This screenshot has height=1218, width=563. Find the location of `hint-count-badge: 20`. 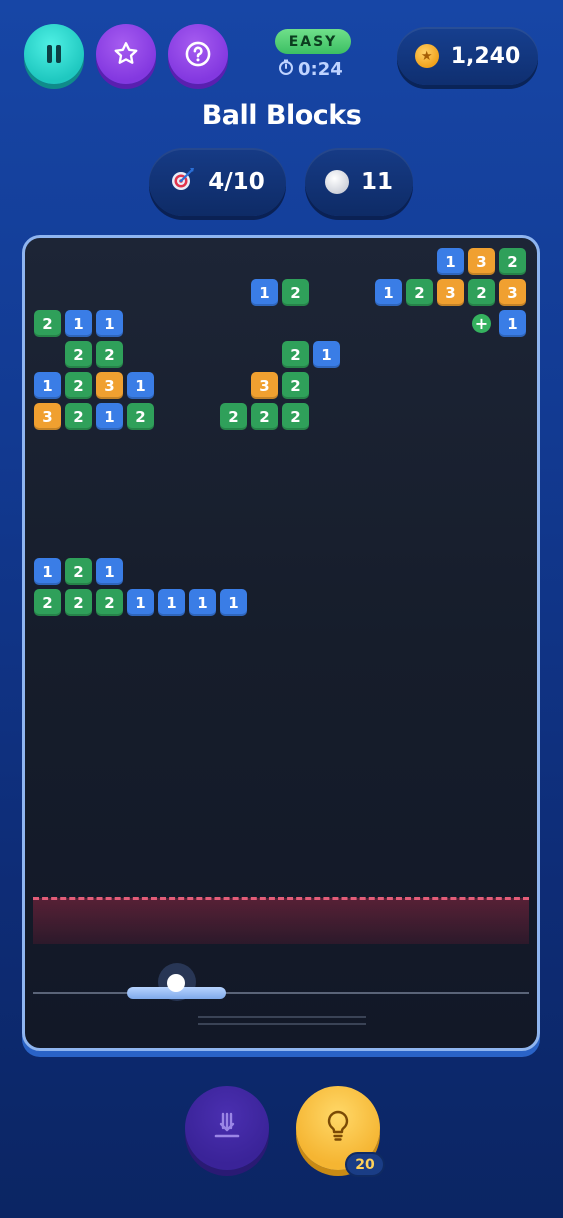

hint-count-badge: 20 is located at coordinates (365, 1164).